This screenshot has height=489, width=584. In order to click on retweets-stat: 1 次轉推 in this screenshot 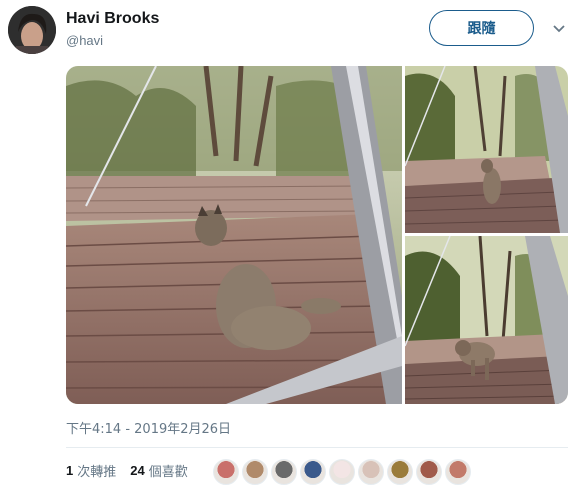, I will do `click(91, 470)`.